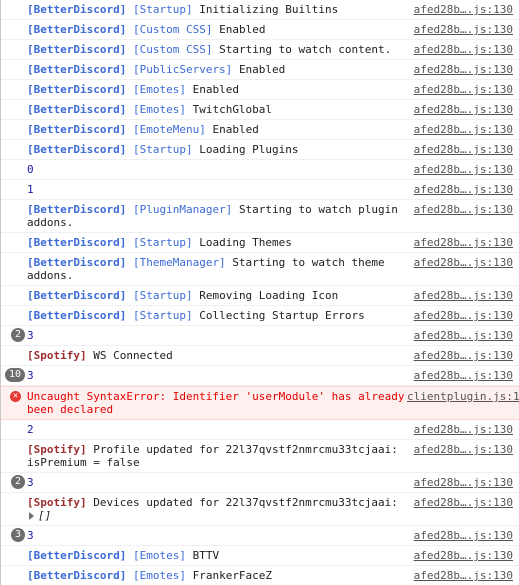 Image resolution: width=519 pixels, height=585 pixels. I want to click on number-value: 1, so click(30, 189).